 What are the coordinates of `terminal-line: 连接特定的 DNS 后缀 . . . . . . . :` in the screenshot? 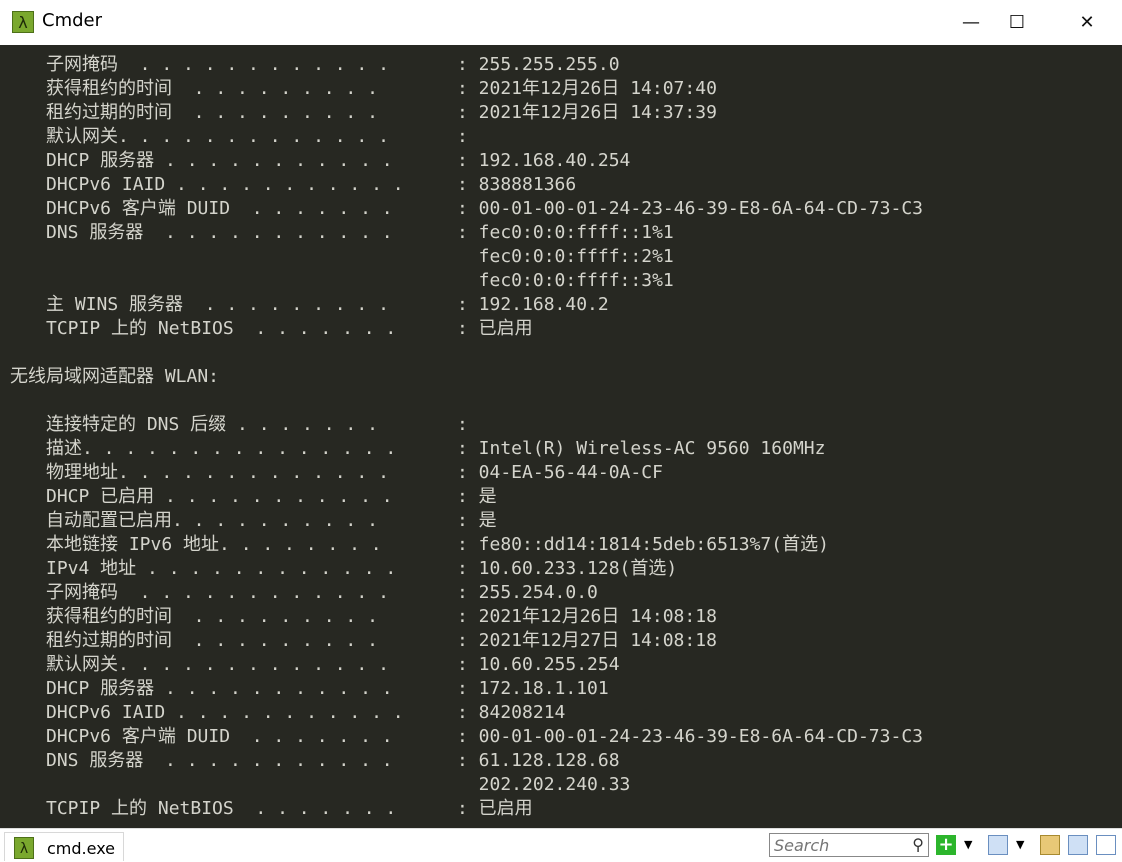 It's located at (561, 425).